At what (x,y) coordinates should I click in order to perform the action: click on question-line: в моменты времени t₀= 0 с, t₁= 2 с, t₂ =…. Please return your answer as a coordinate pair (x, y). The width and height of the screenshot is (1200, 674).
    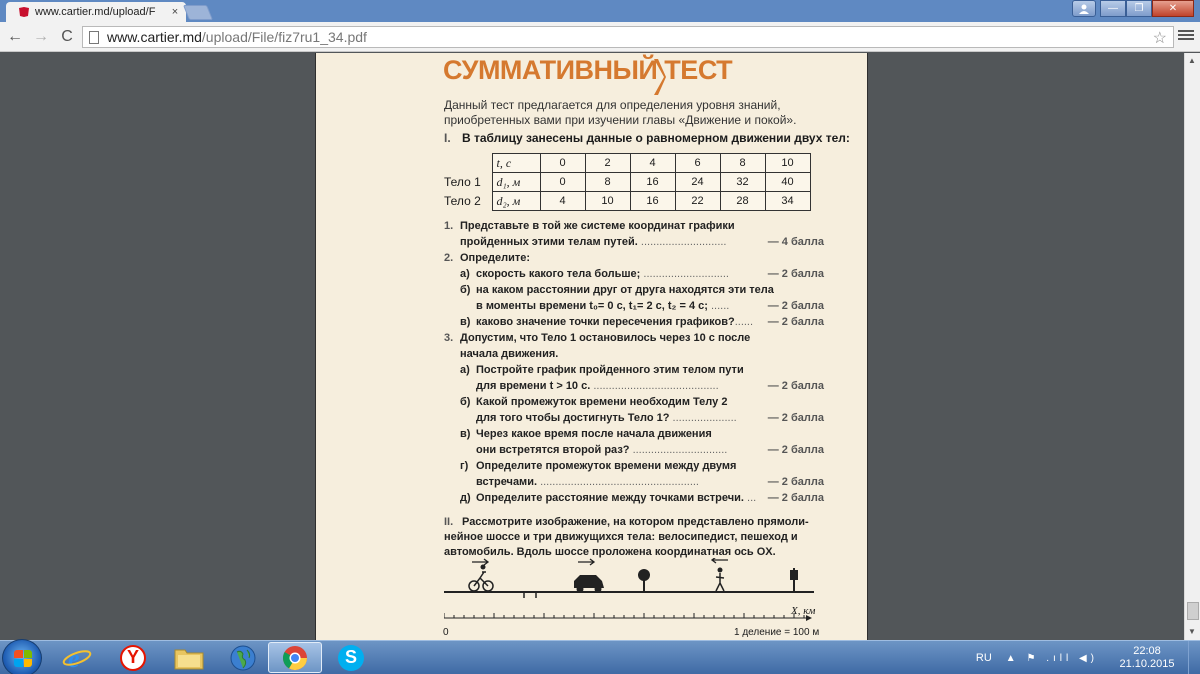
    Looking at the image, I should click on (634, 306).